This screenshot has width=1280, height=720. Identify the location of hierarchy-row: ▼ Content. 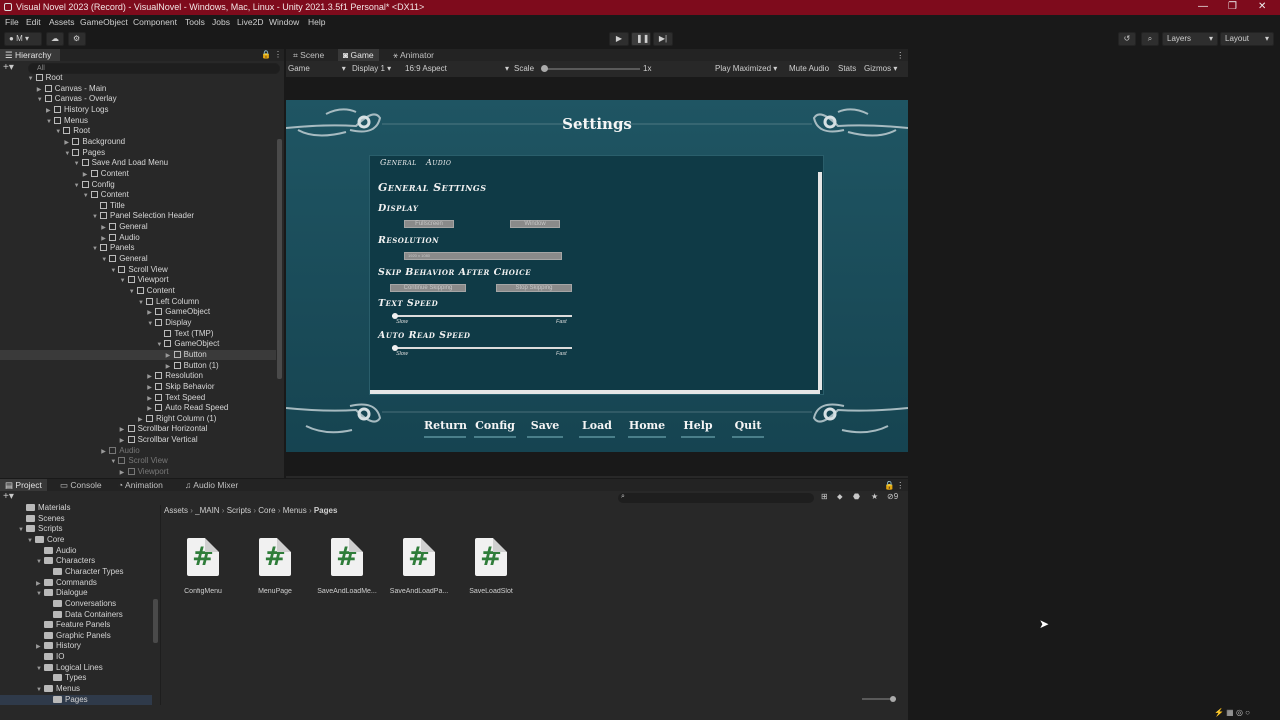
(138, 195).